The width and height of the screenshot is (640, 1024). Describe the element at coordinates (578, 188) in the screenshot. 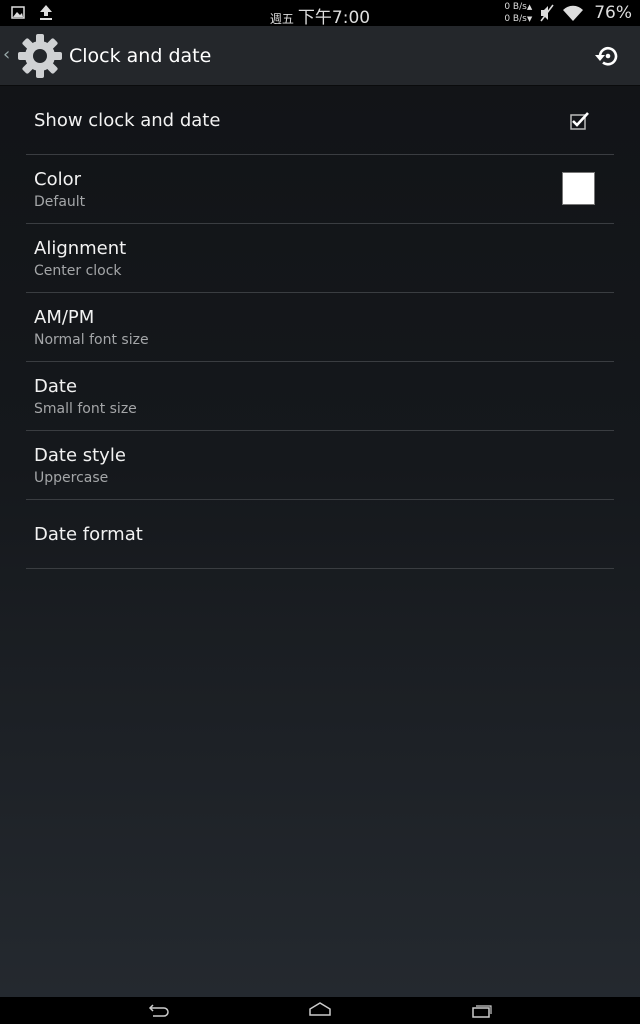

I see `color-swatch` at that location.